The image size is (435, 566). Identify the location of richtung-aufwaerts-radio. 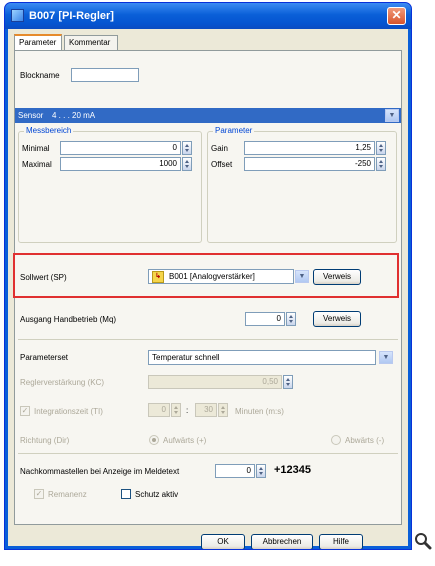
(154, 440).